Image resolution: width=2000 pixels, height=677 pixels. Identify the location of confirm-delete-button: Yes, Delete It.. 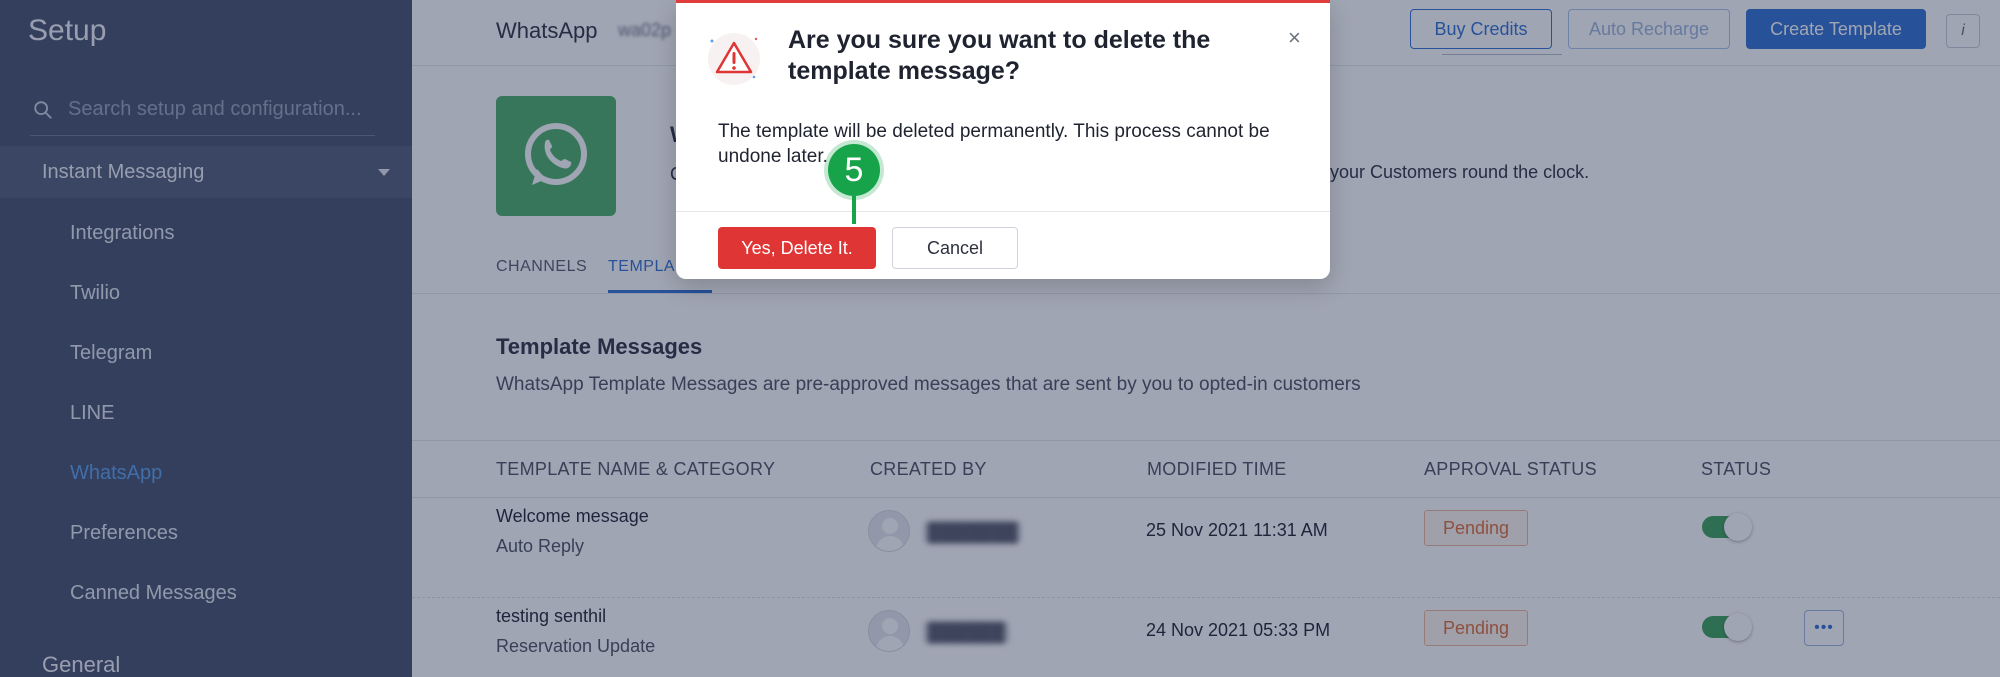
(797, 248).